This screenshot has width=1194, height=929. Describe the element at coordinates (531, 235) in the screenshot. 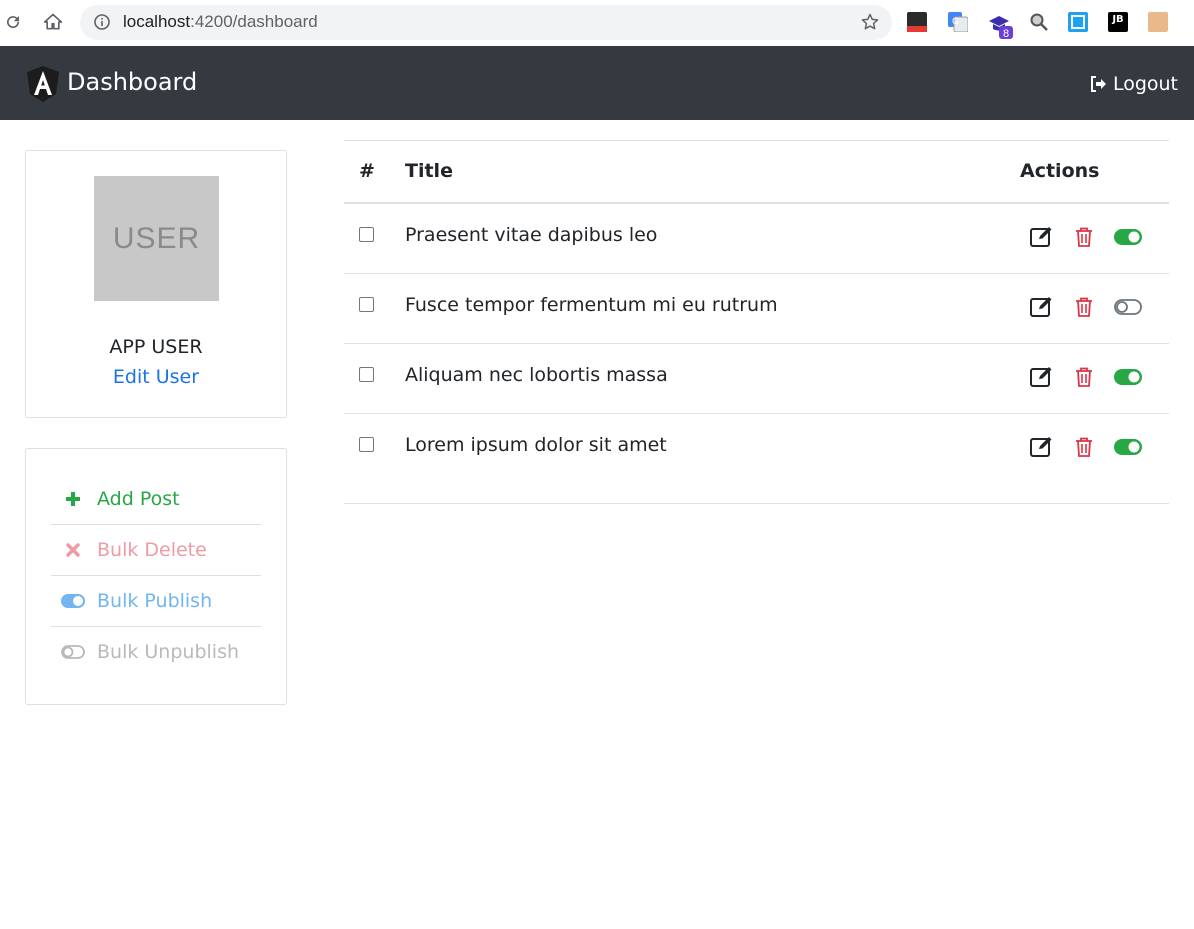

I see `post-title: Praesent vitae dapibus leo` at that location.